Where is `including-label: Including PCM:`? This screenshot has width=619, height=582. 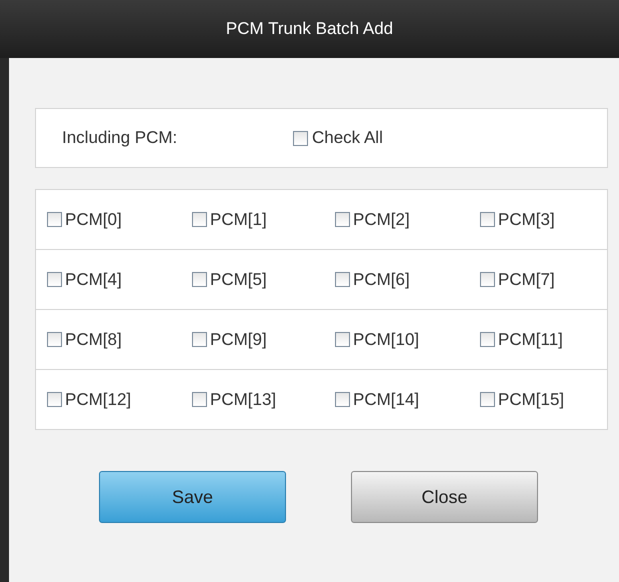
including-label: Including PCM: is located at coordinates (120, 138).